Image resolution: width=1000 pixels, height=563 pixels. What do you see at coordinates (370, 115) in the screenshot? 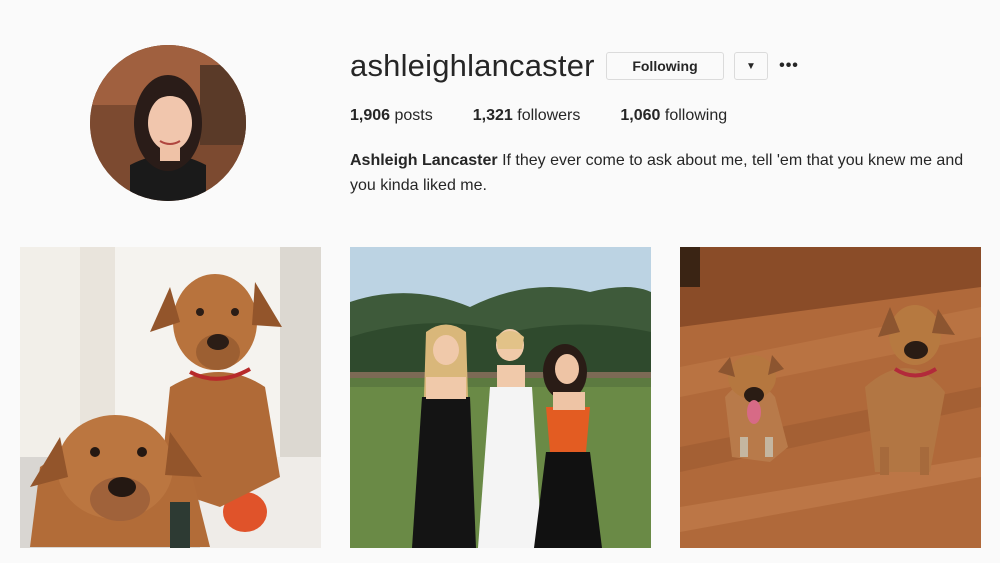
I see `posts-count: 1,906` at bounding box center [370, 115].